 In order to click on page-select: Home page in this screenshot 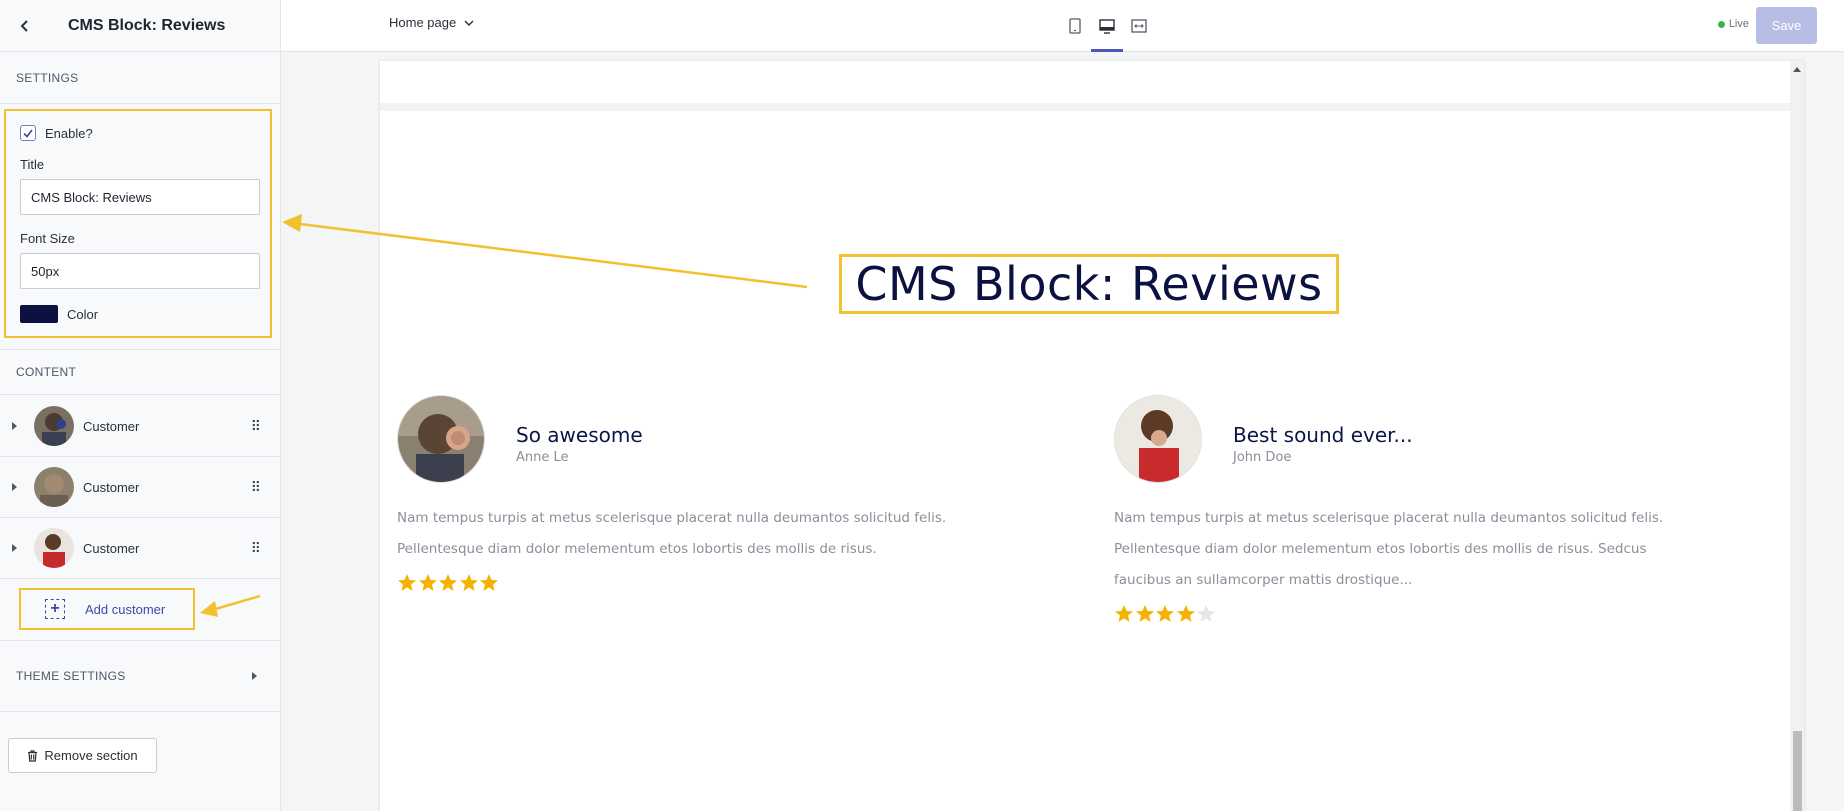, I will do `click(431, 22)`.